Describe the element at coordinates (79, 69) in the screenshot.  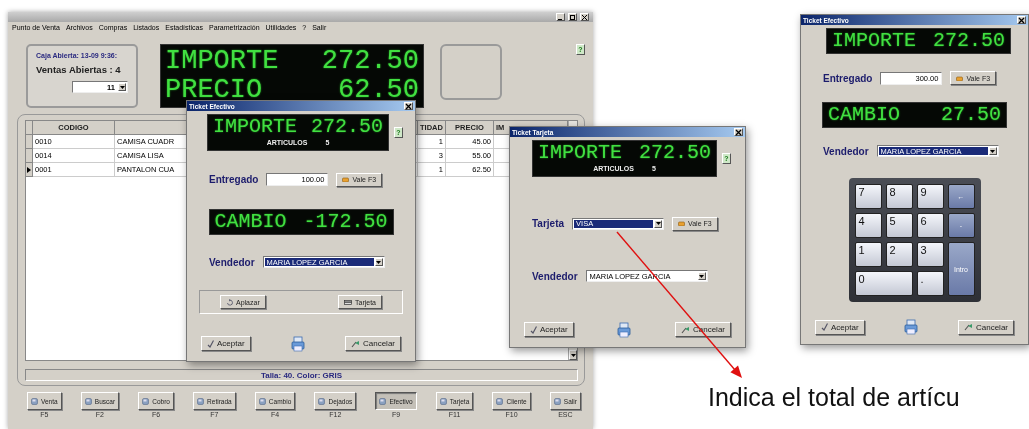
I see `open-sales-label: Ventas Abiertas : 4` at that location.